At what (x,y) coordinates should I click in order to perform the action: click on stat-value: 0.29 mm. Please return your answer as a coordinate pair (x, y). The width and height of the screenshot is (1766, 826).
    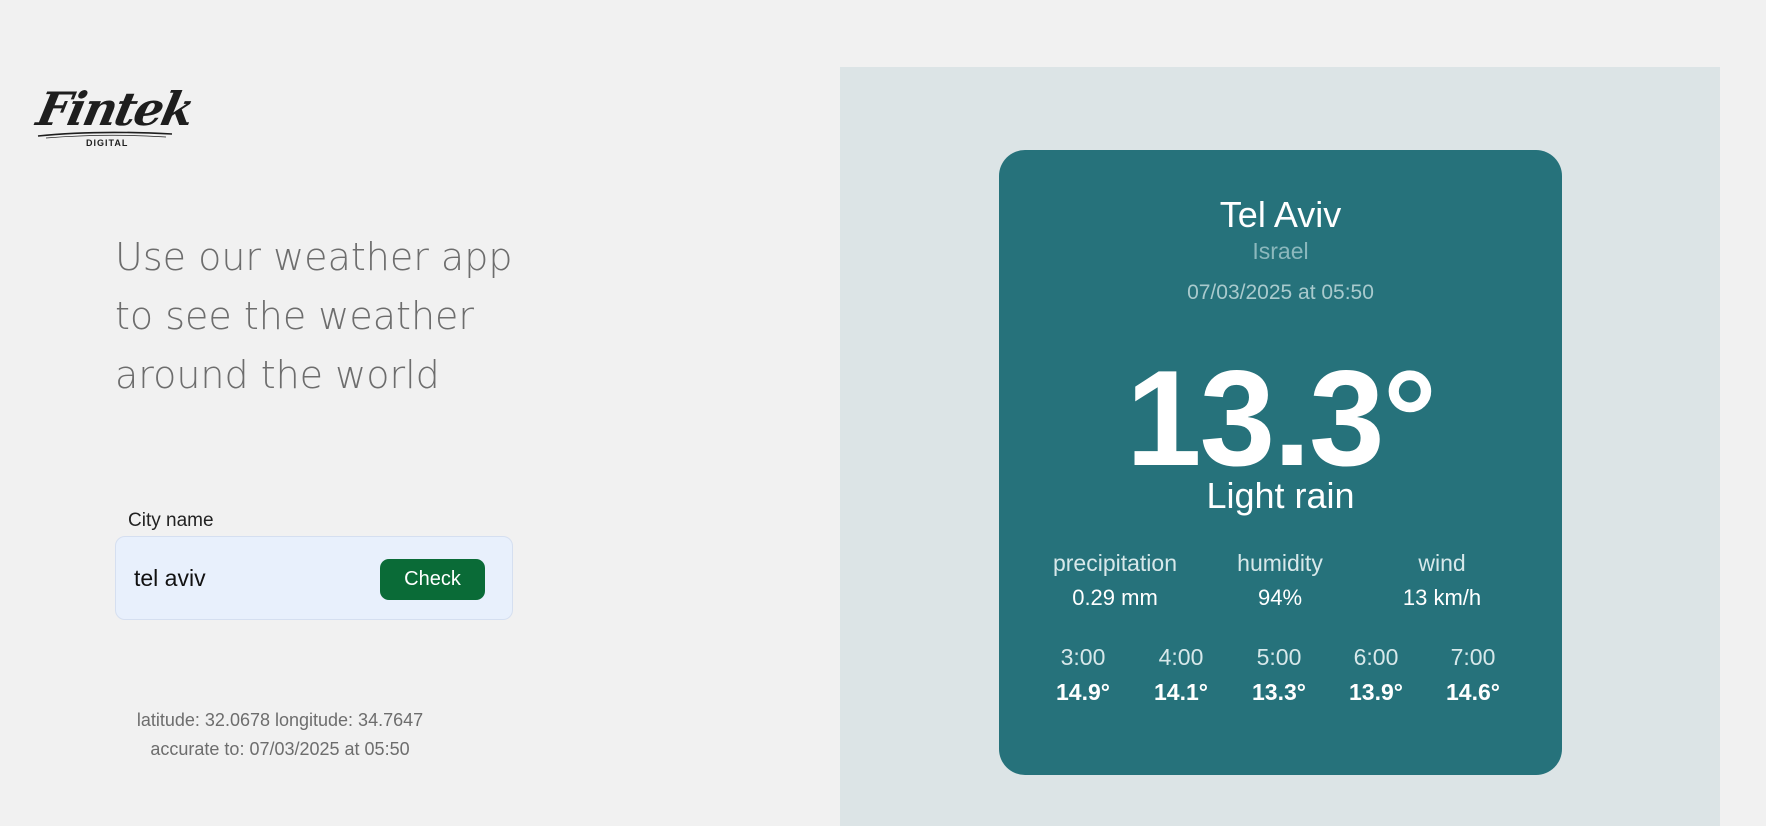
    Looking at the image, I should click on (1115, 597).